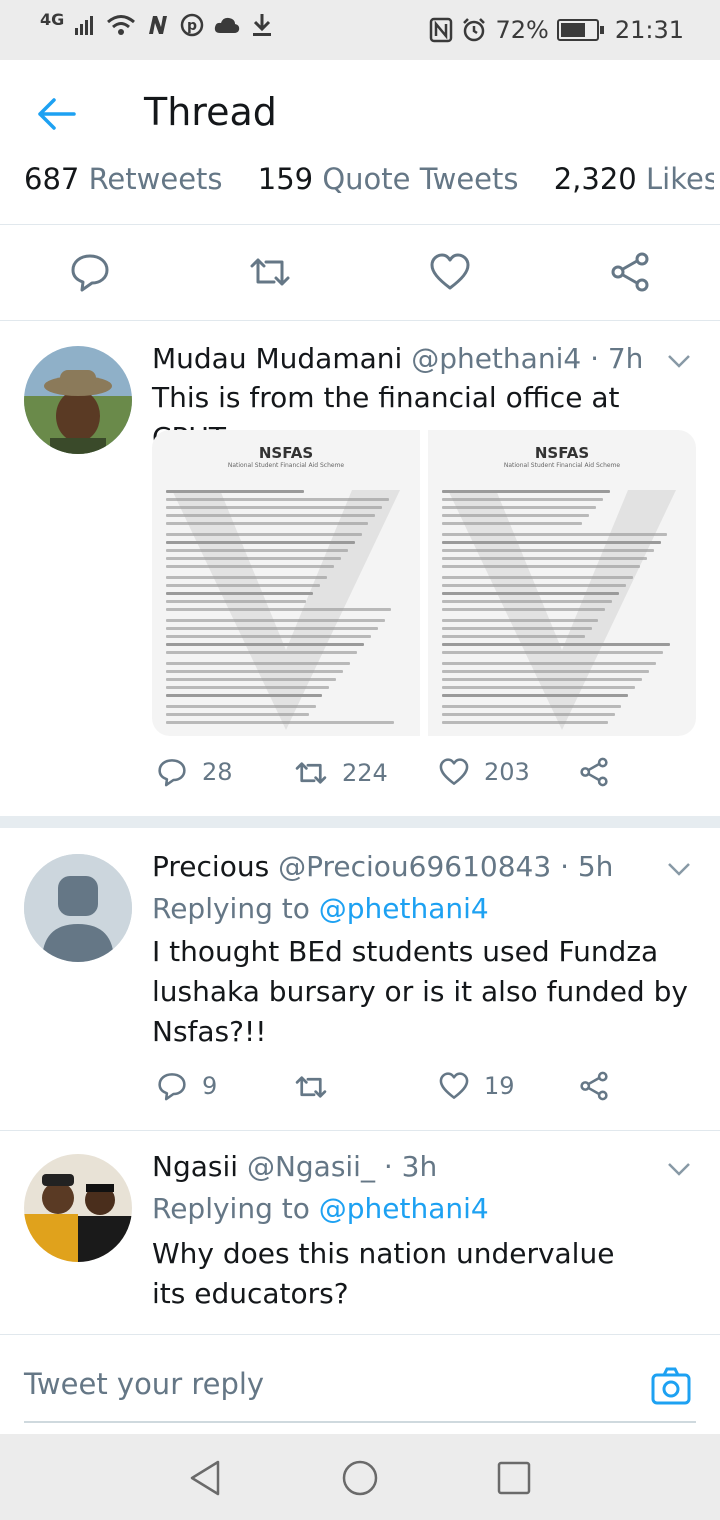 The width and height of the screenshot is (720, 1520). What do you see at coordinates (123, 179) in the screenshot?
I see `retweets-stat: 687 Retweets` at bounding box center [123, 179].